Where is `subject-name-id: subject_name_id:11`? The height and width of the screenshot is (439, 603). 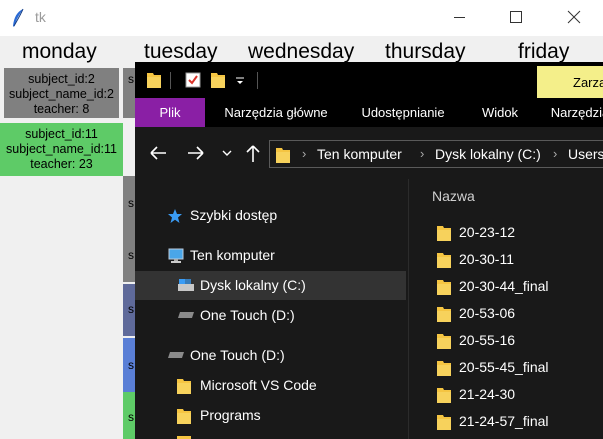
subject-name-id: subject_name_id:11 is located at coordinates (61, 149).